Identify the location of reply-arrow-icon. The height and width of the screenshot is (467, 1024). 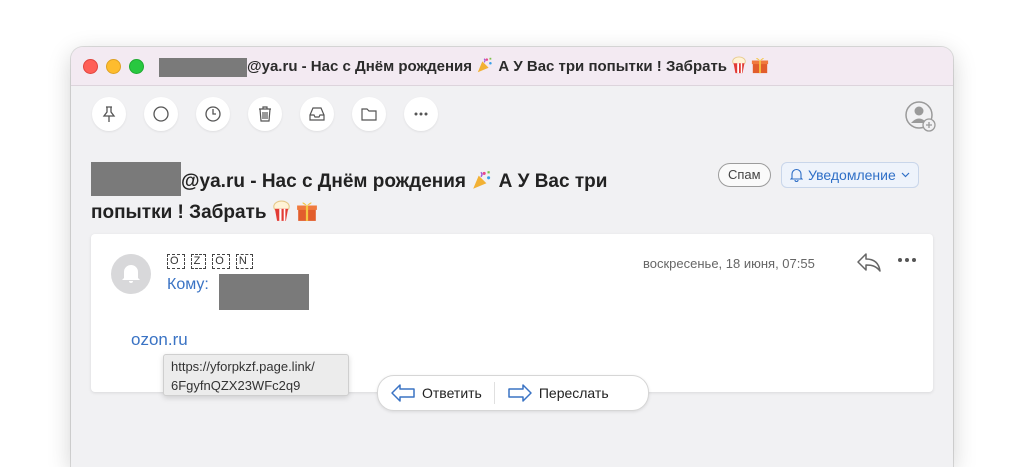
(403, 393).